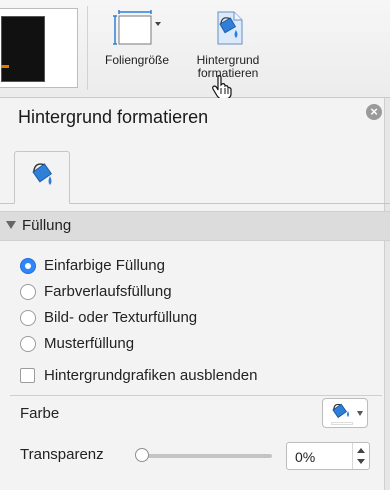 The width and height of the screenshot is (390, 490). I want to click on slide-thumbnail, so click(39, 48).